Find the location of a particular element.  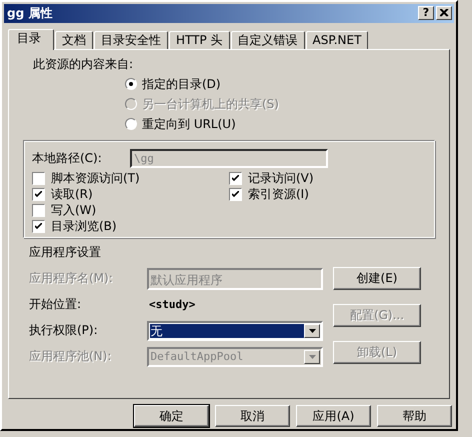

radio-label: 指定的目录(D) is located at coordinates (181, 84).